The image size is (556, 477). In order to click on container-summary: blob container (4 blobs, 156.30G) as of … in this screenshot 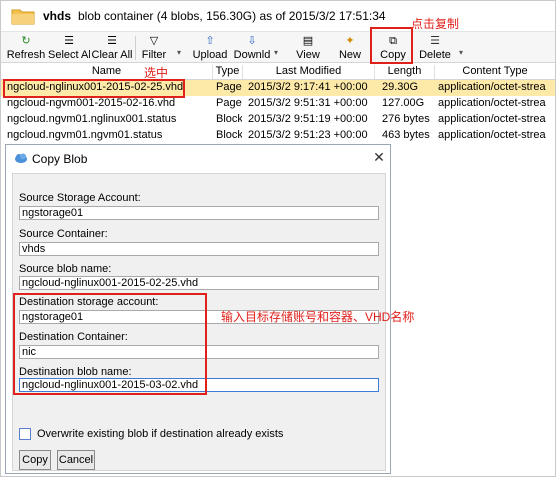, I will do `click(232, 16)`.